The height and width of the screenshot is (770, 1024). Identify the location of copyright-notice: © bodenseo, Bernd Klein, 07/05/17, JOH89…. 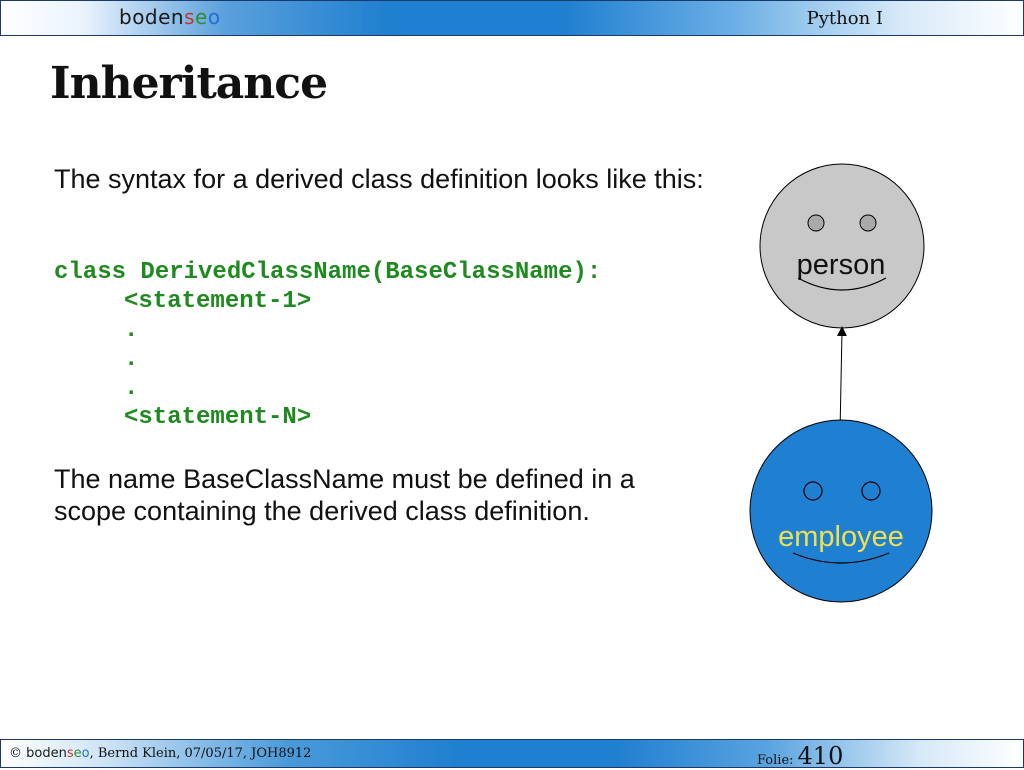
(160, 753).